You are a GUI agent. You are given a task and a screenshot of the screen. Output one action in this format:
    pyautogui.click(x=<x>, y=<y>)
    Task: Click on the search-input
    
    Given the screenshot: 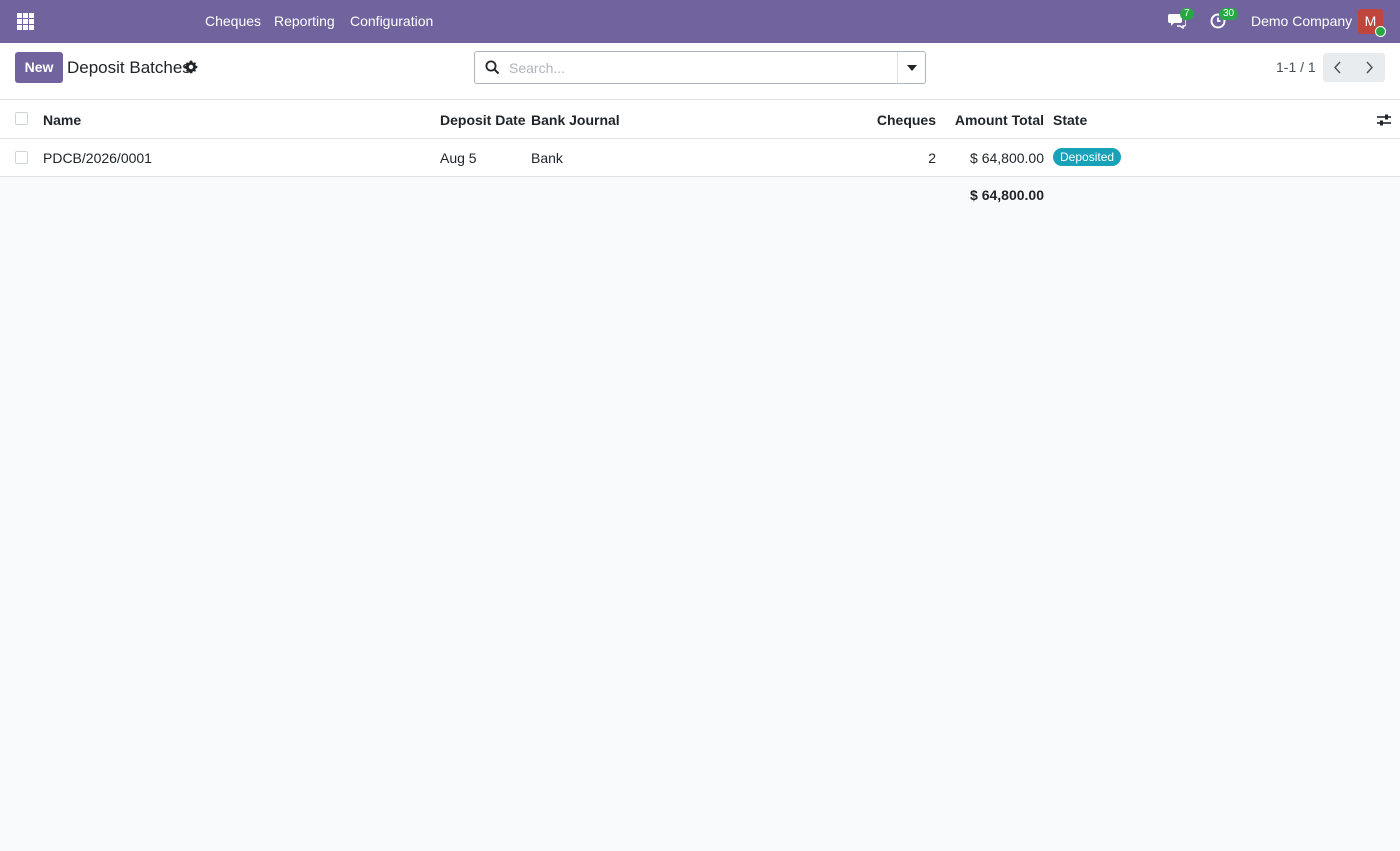 What is the action you would take?
    pyautogui.click(x=699, y=68)
    